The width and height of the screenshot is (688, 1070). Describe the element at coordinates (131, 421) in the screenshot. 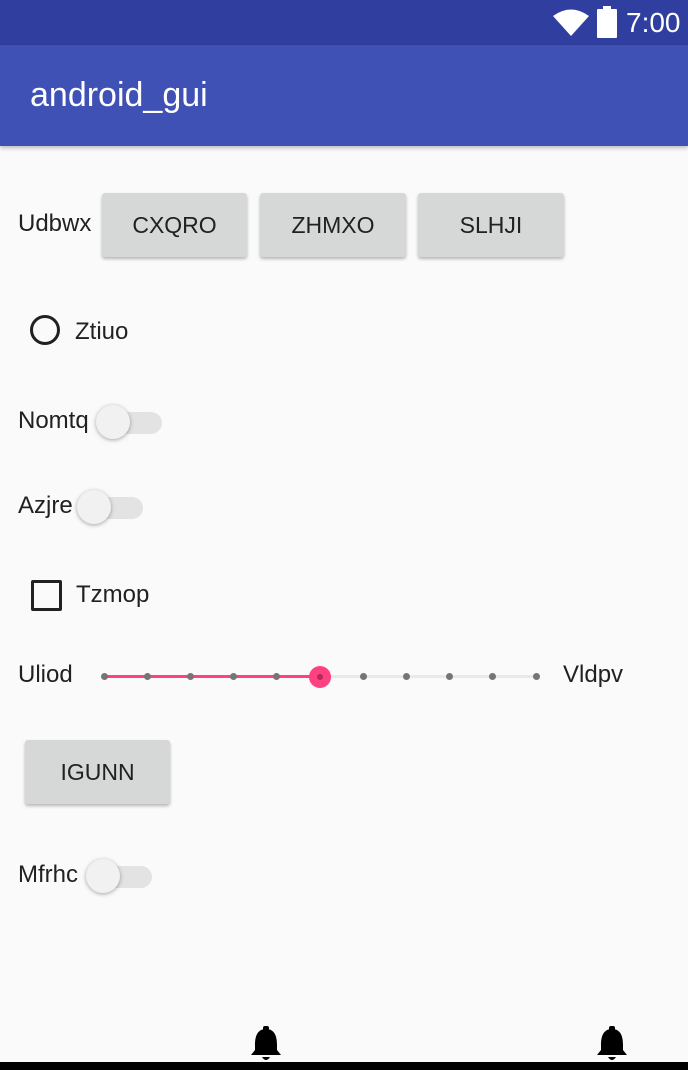

I see `switch-nomtq` at that location.